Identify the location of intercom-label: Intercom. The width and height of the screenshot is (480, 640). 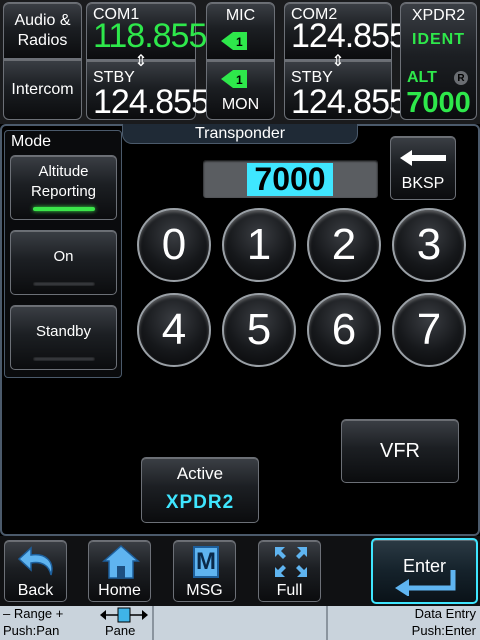
(42, 89).